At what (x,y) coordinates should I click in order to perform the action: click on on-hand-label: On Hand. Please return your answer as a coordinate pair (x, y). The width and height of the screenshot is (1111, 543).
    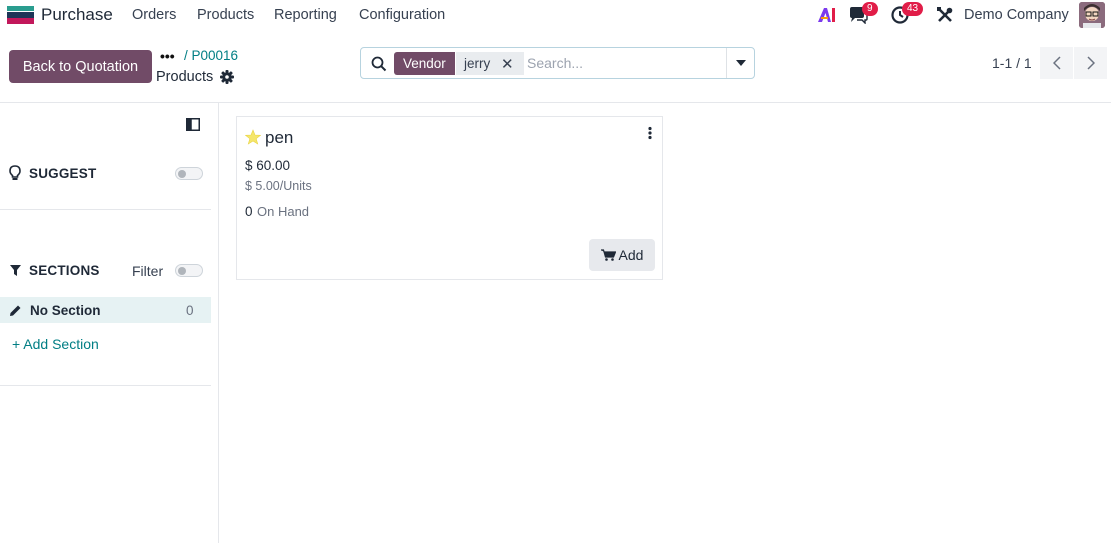
    Looking at the image, I should click on (283, 211).